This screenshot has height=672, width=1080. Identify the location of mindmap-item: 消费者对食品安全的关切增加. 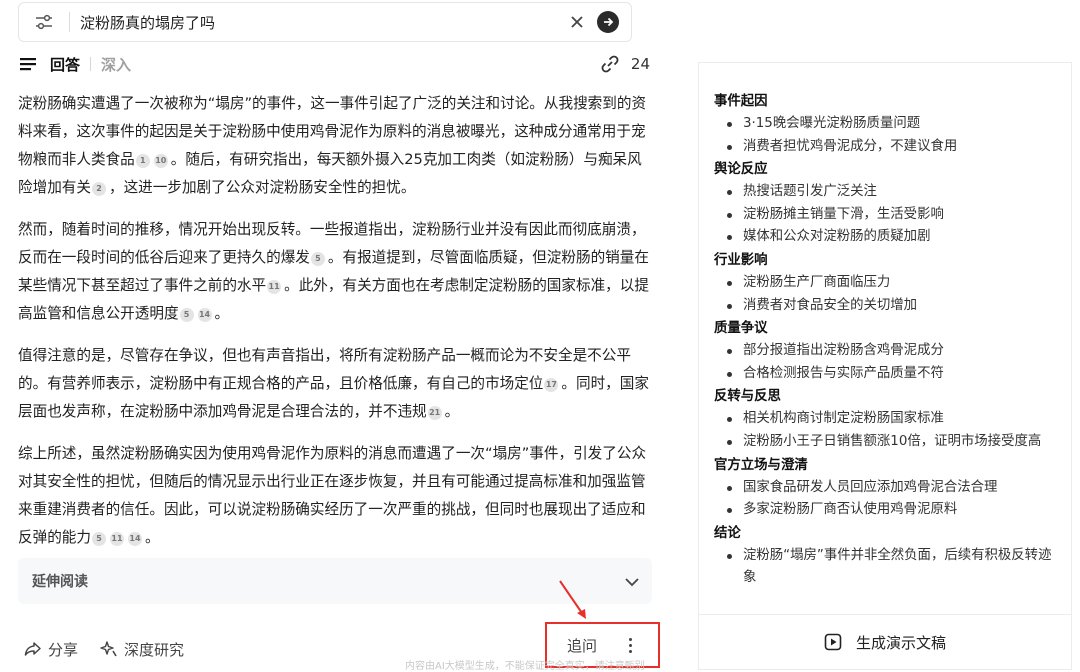
(885, 306).